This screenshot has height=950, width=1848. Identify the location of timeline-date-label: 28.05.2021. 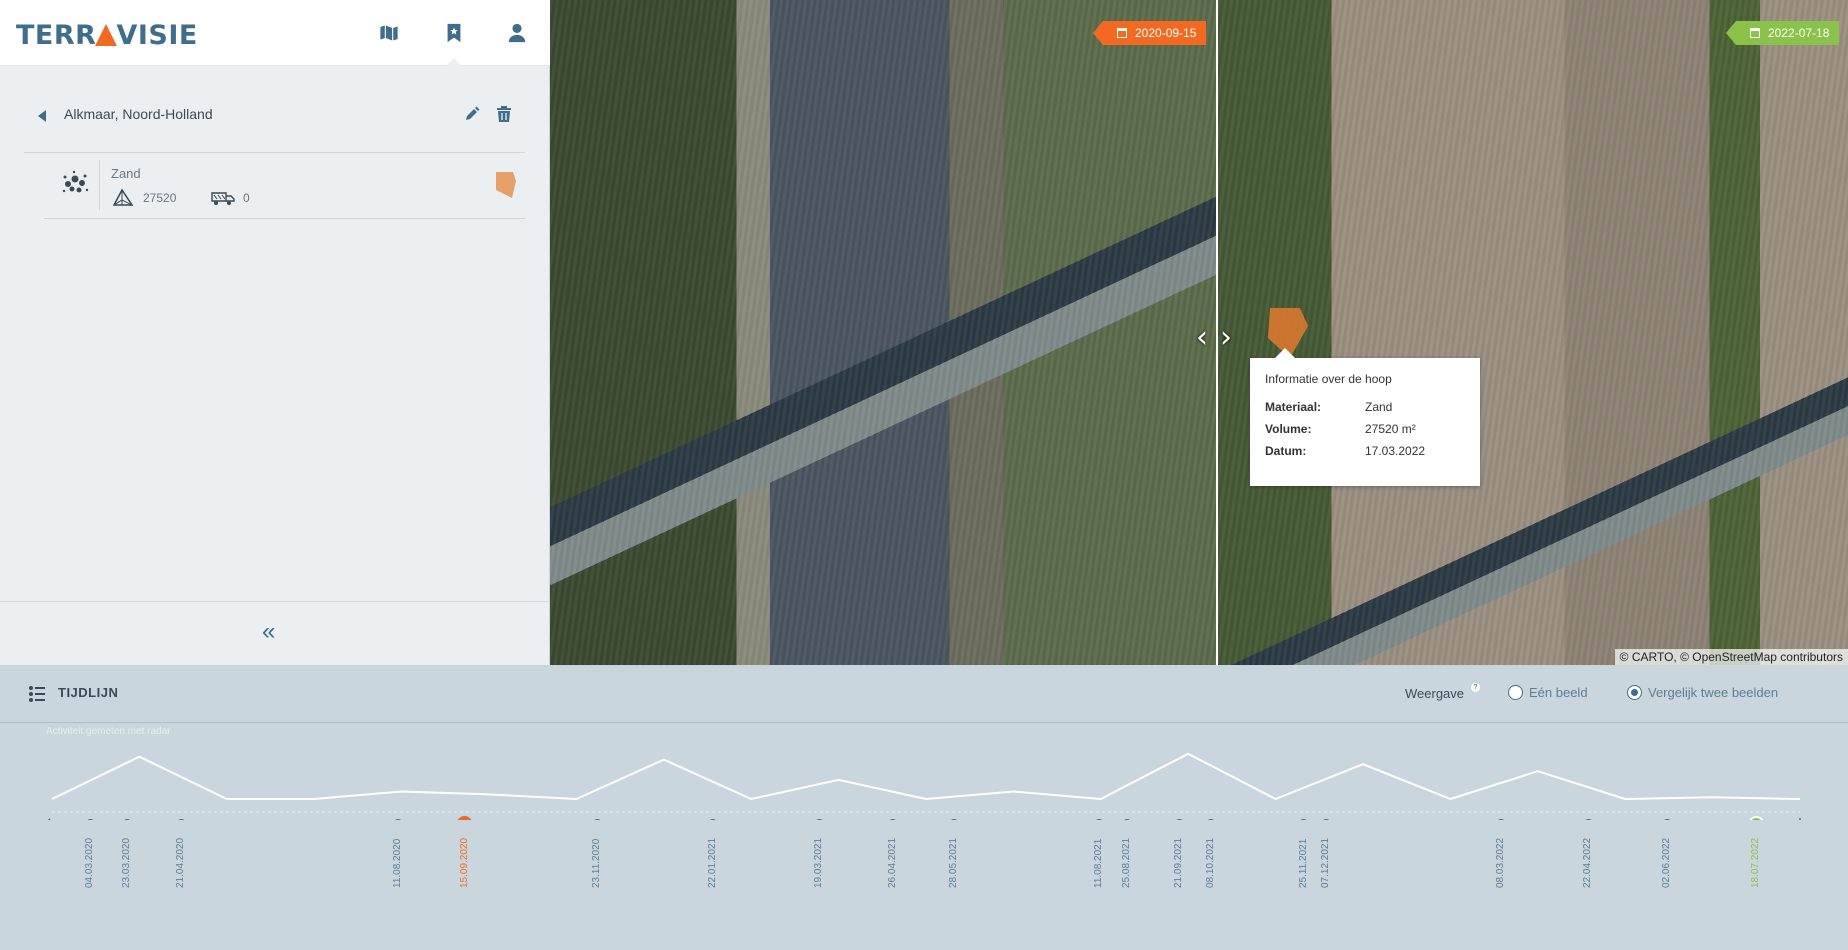
(953, 863).